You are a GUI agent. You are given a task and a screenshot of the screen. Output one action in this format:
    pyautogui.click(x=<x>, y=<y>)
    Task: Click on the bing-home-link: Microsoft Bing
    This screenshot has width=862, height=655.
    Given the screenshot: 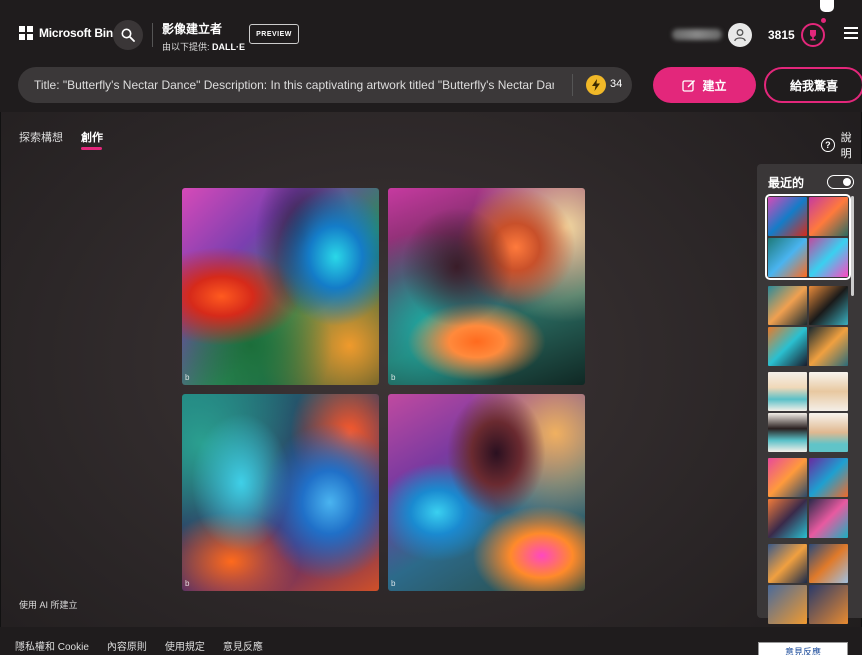 What is the action you would take?
    pyautogui.click(x=69, y=33)
    